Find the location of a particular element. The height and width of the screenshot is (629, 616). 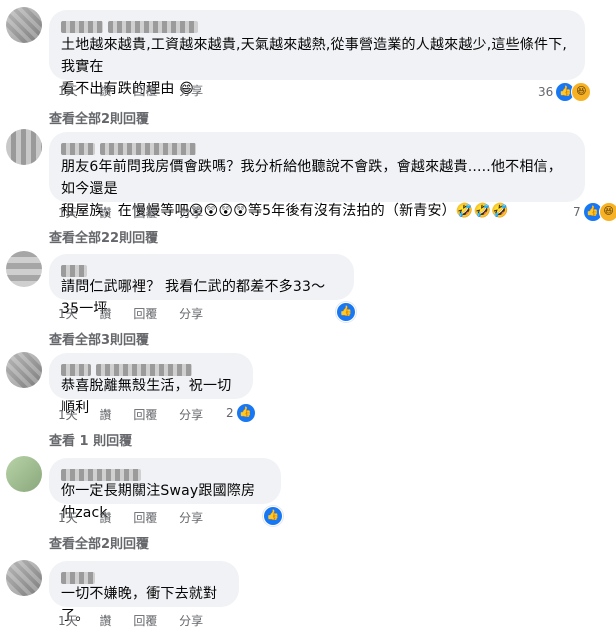

comment-bubble: 你一定長期關注Sway跟國際房仲zack is located at coordinates (165, 489).